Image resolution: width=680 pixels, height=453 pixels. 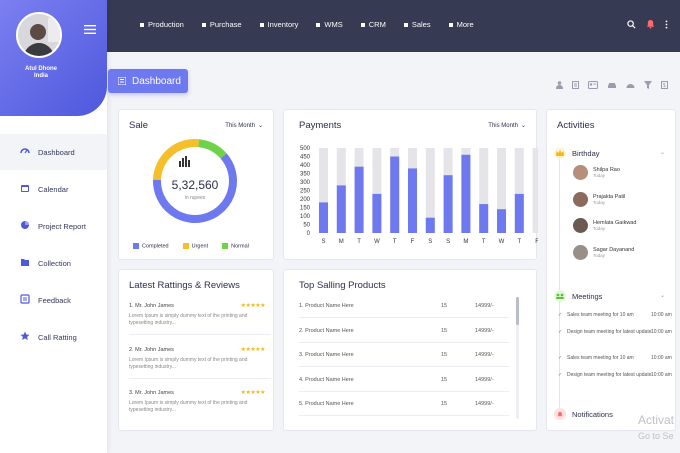 What do you see at coordinates (53, 300) in the screenshot?
I see `sidebar-item-feedback: Feedback` at bounding box center [53, 300].